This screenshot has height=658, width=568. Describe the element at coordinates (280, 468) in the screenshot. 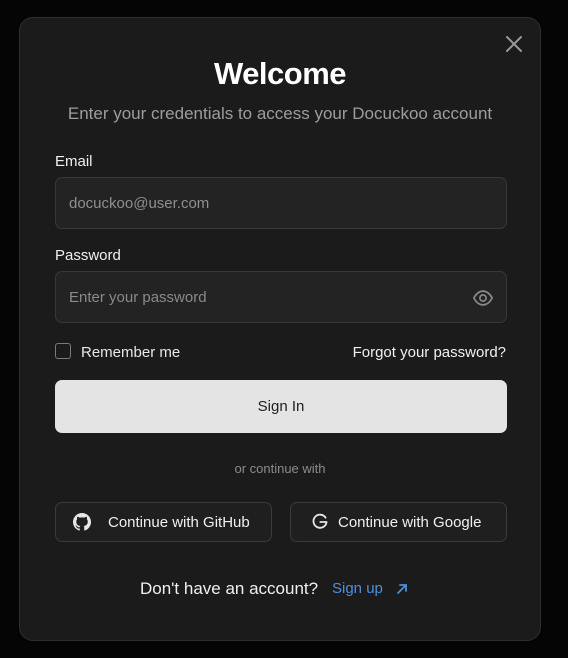

I see `divider-text: or continue with` at that location.